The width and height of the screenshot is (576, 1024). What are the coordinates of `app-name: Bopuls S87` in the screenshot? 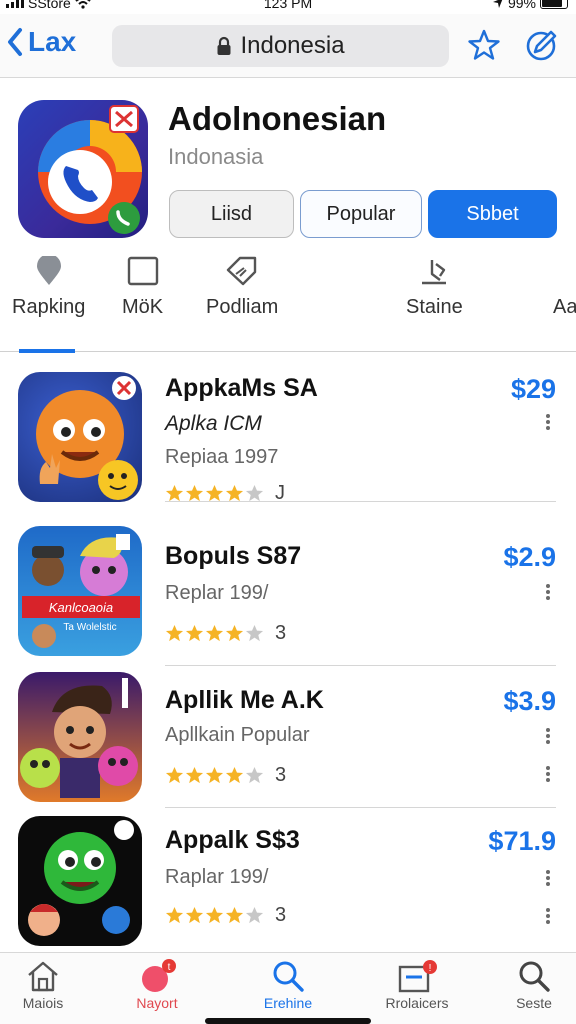 It's located at (233, 556).